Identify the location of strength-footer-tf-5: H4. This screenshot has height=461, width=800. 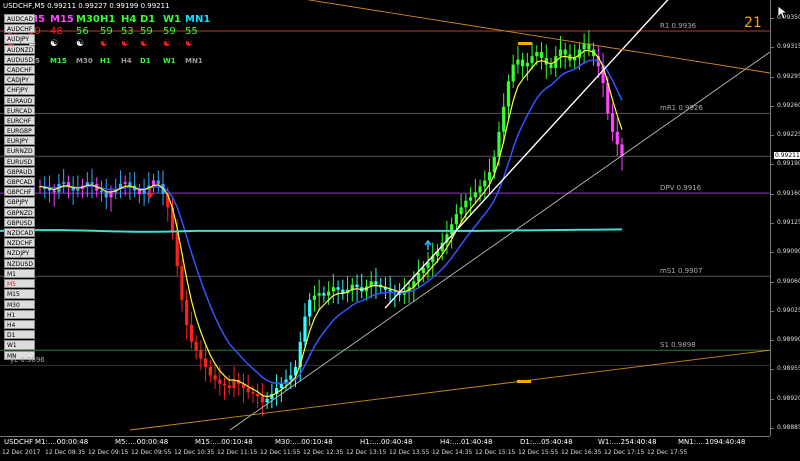
(126, 61).